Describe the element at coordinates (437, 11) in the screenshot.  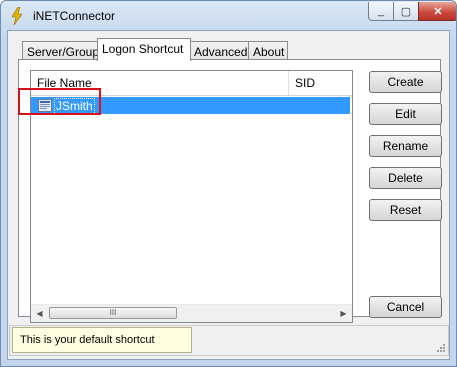
I see `close-button: ✕` at that location.